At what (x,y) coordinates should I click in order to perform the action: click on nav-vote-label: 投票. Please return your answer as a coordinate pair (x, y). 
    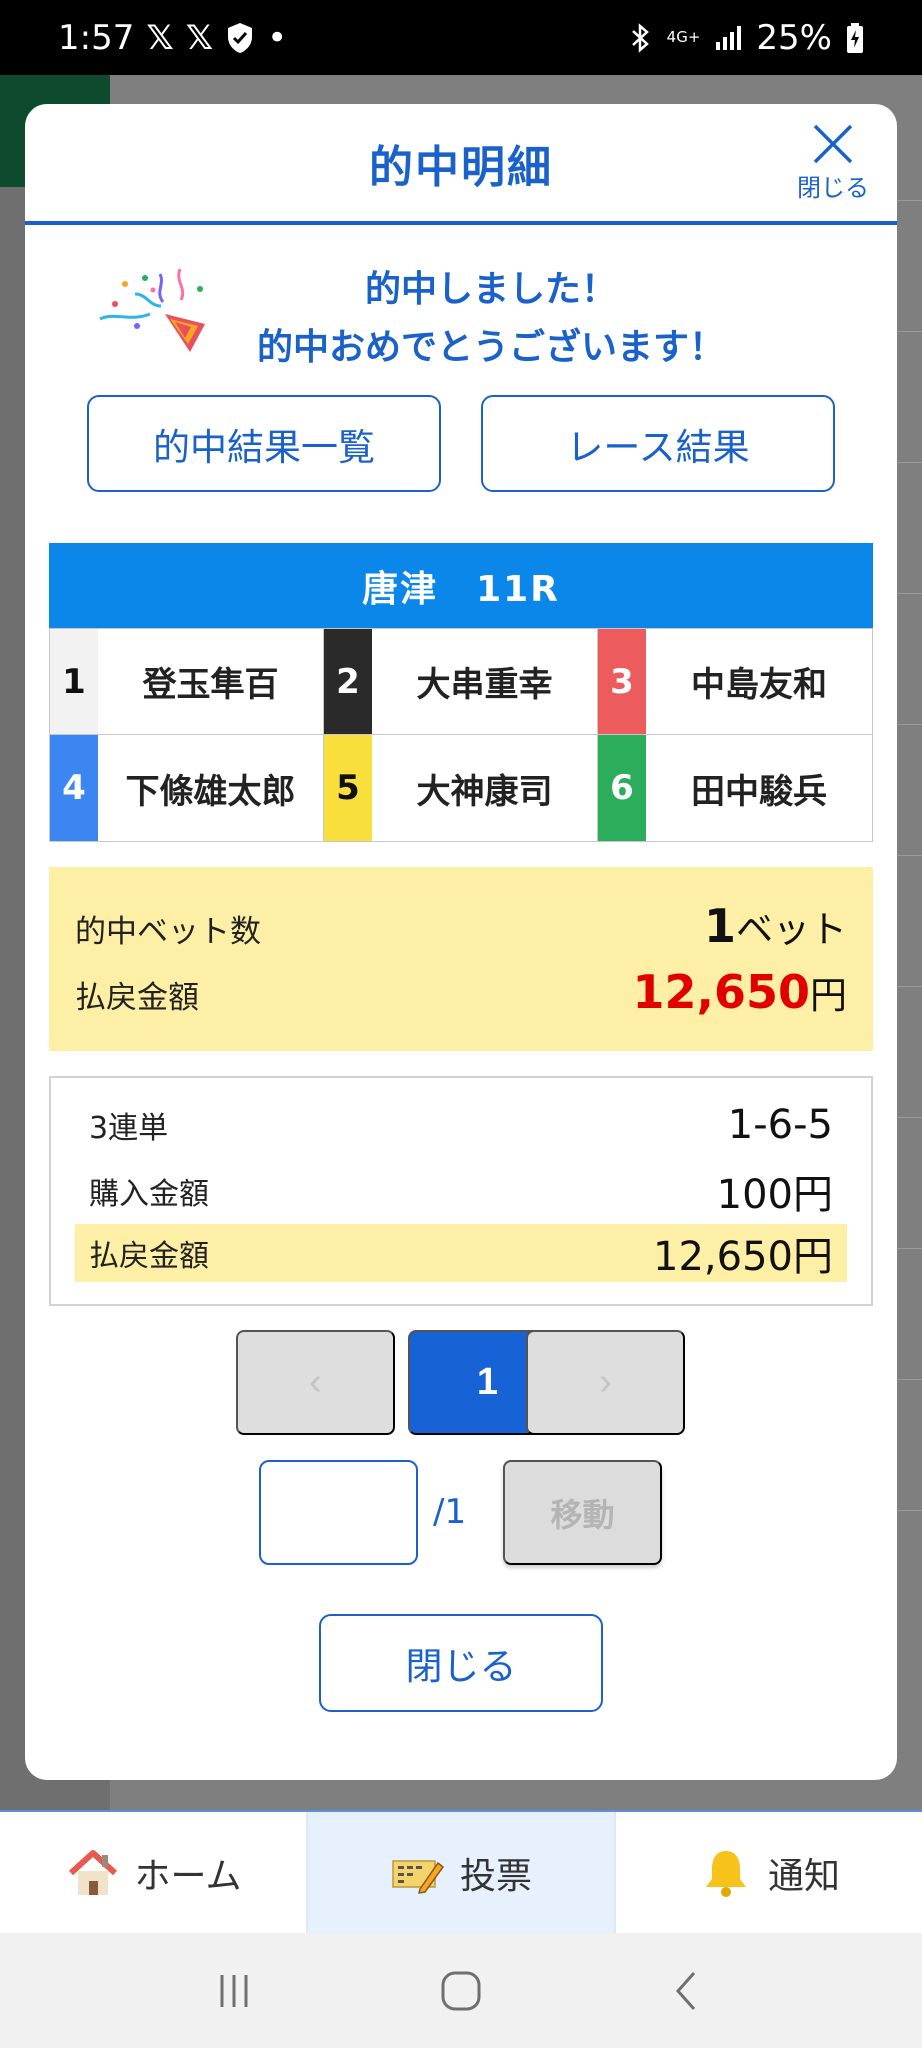
    Looking at the image, I should click on (495, 1876).